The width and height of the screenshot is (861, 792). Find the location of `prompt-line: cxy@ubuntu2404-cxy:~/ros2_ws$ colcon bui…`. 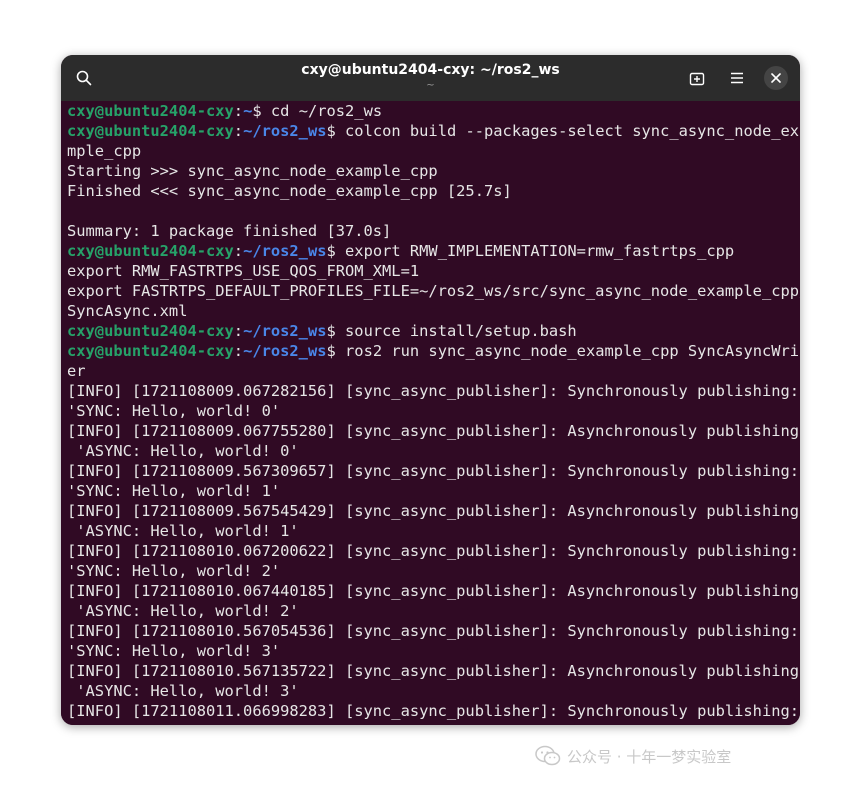

prompt-line: cxy@ubuntu2404-cxy:~/ros2_ws$ colcon bui… is located at coordinates (433, 131).